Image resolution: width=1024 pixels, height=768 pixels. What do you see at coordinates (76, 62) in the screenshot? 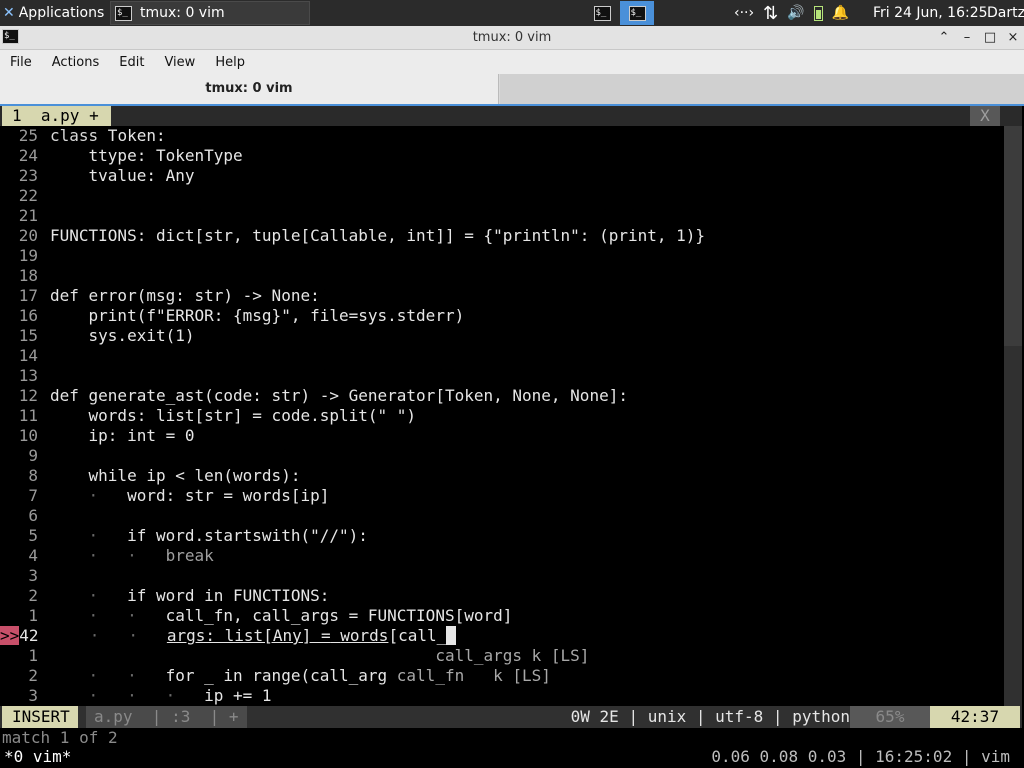
I see `menu-actions: Actions` at bounding box center [76, 62].